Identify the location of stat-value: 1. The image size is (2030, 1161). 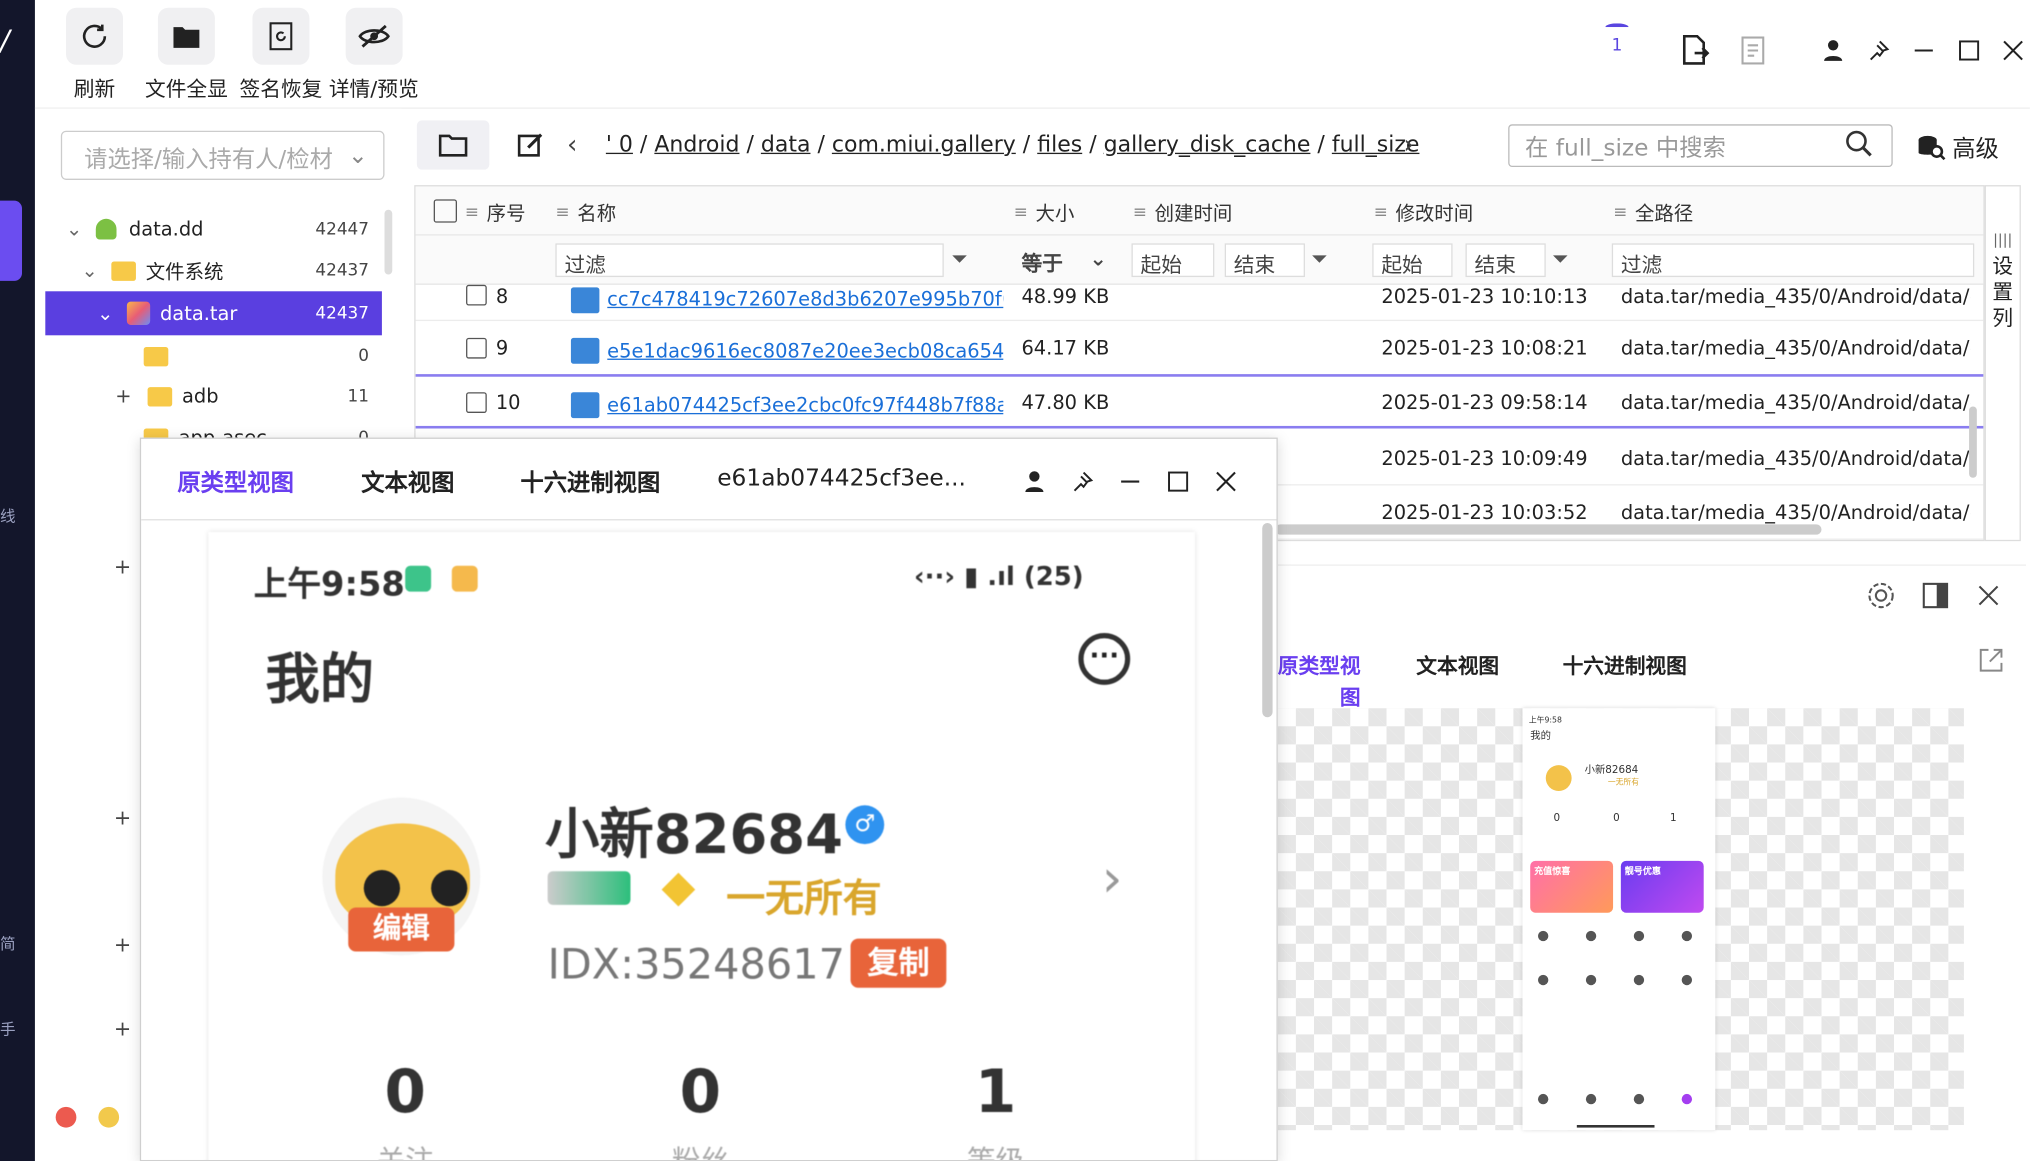
(995, 1091).